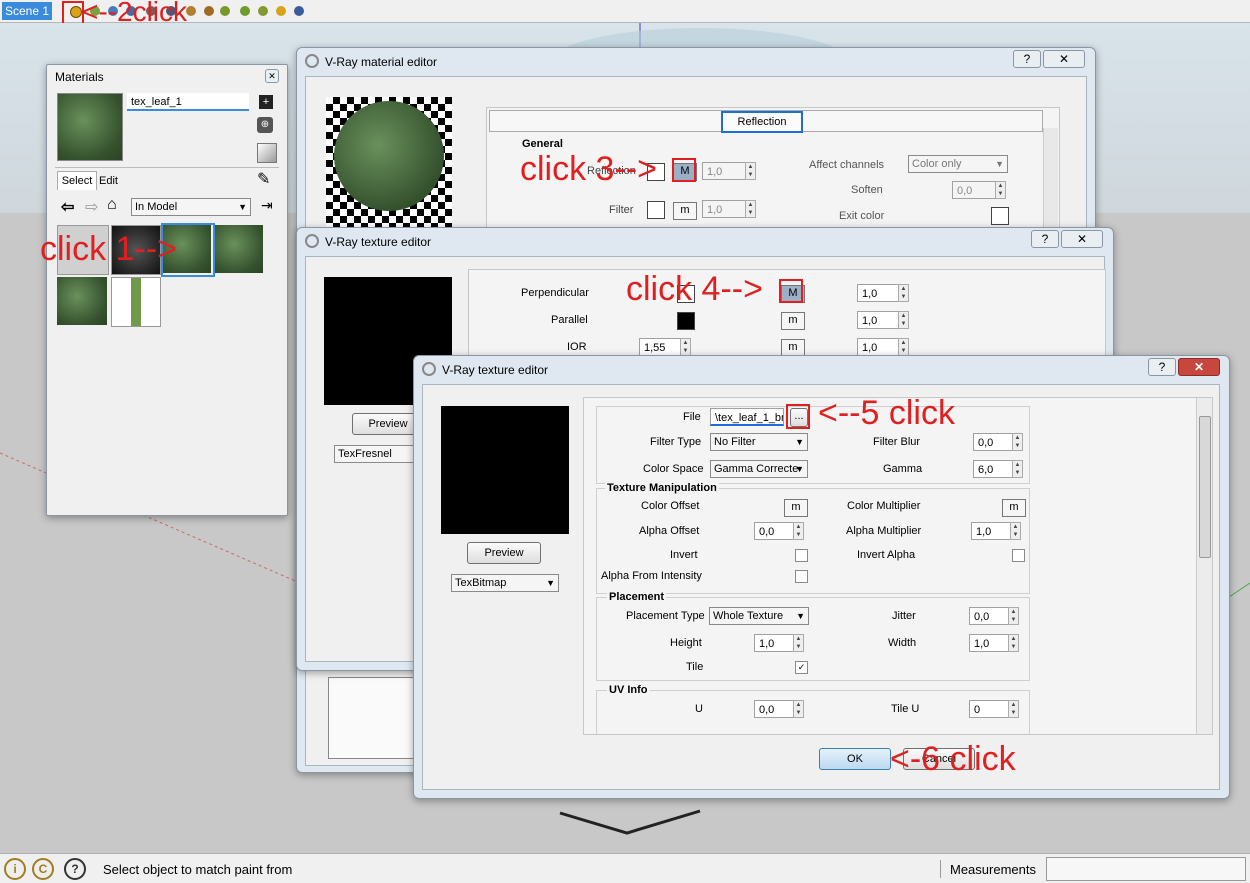  Describe the element at coordinates (188, 102) in the screenshot. I see `material-name-field: tex_leaf_1` at that location.